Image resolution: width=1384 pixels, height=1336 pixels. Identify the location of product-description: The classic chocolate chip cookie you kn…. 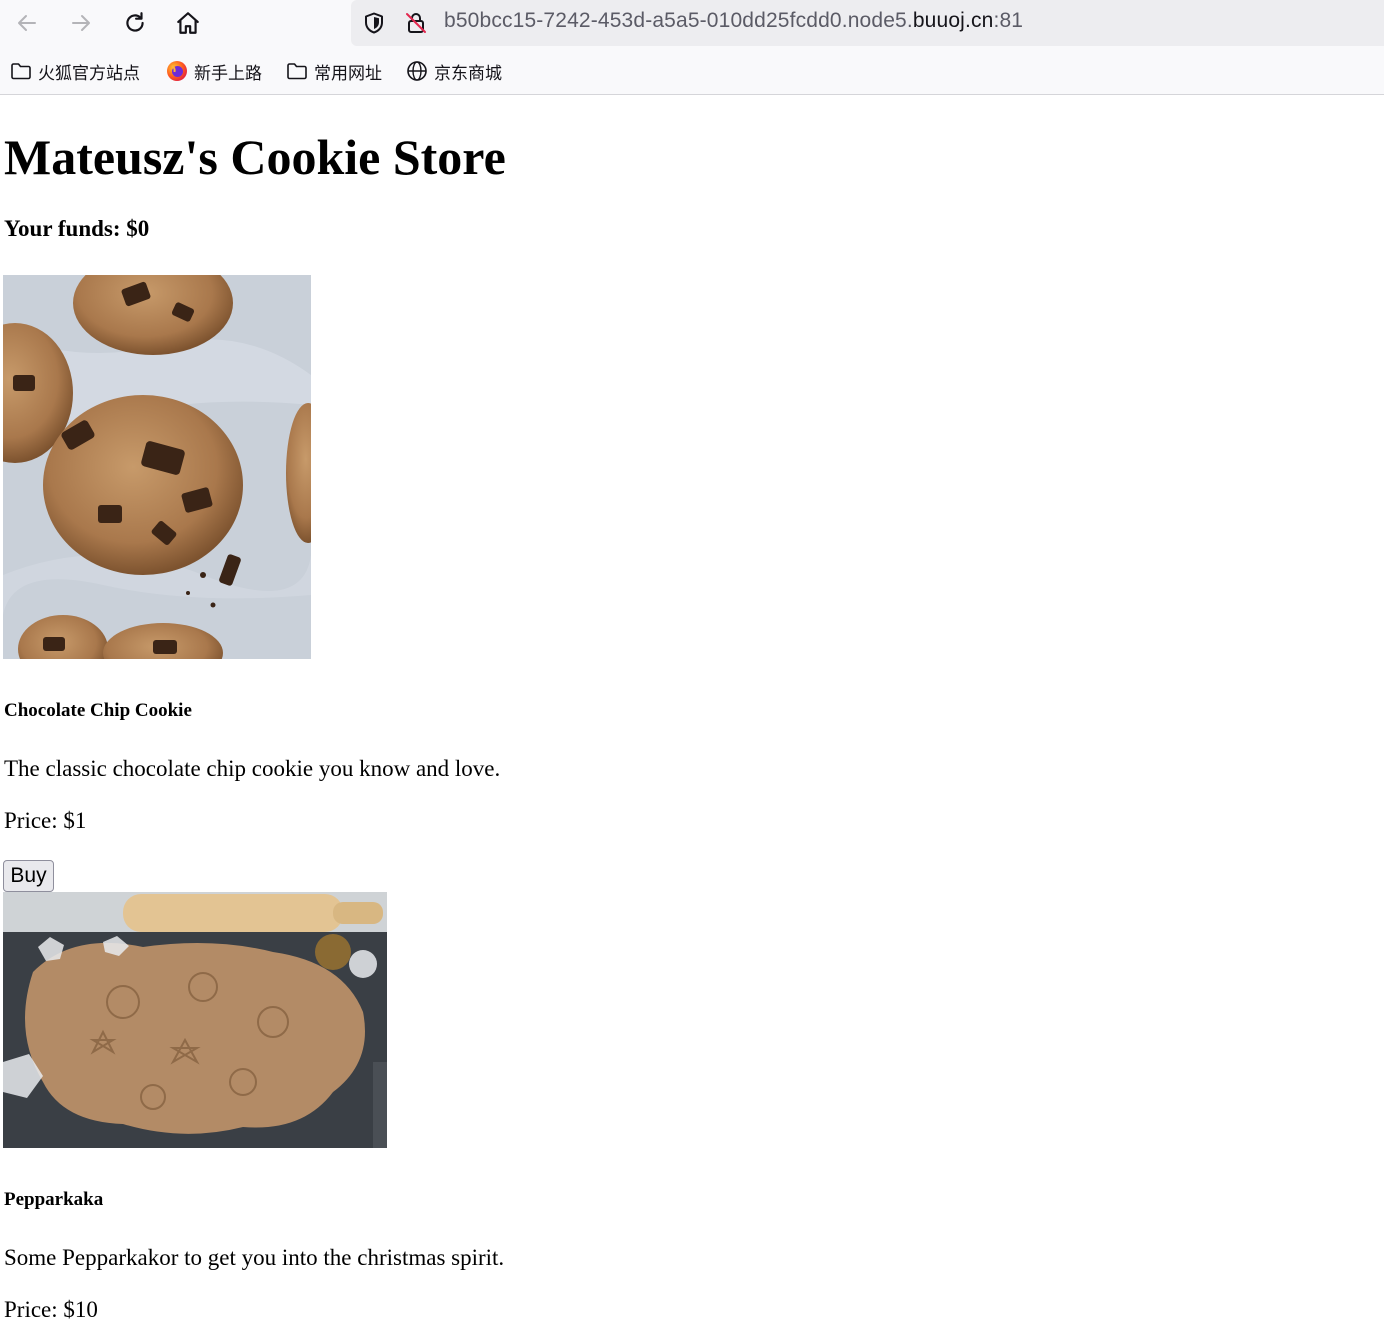
(252, 768).